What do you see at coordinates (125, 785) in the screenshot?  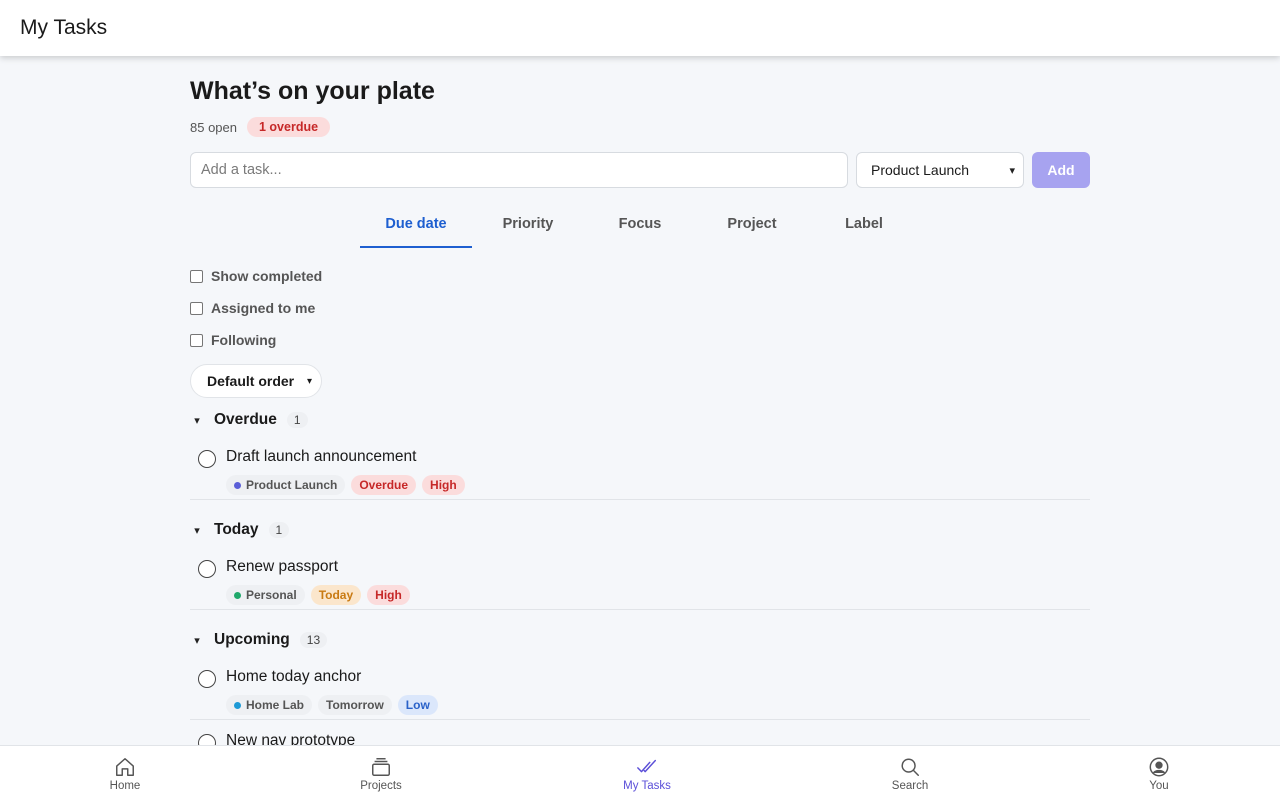 I see `nav-label: Home` at bounding box center [125, 785].